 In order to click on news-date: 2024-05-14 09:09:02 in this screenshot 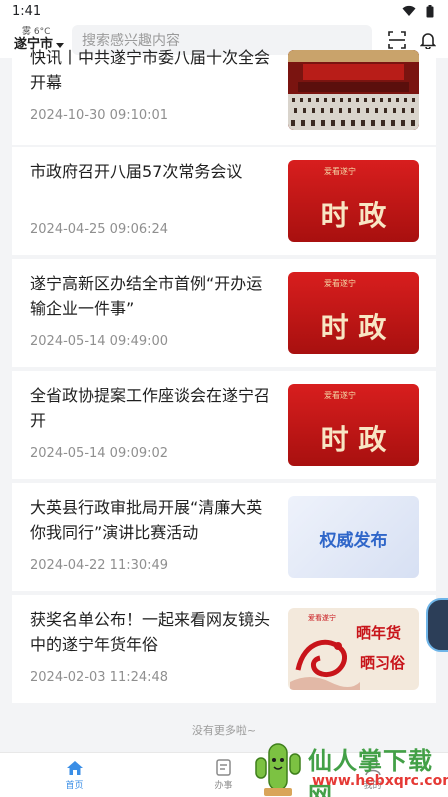, I will do `click(99, 453)`.